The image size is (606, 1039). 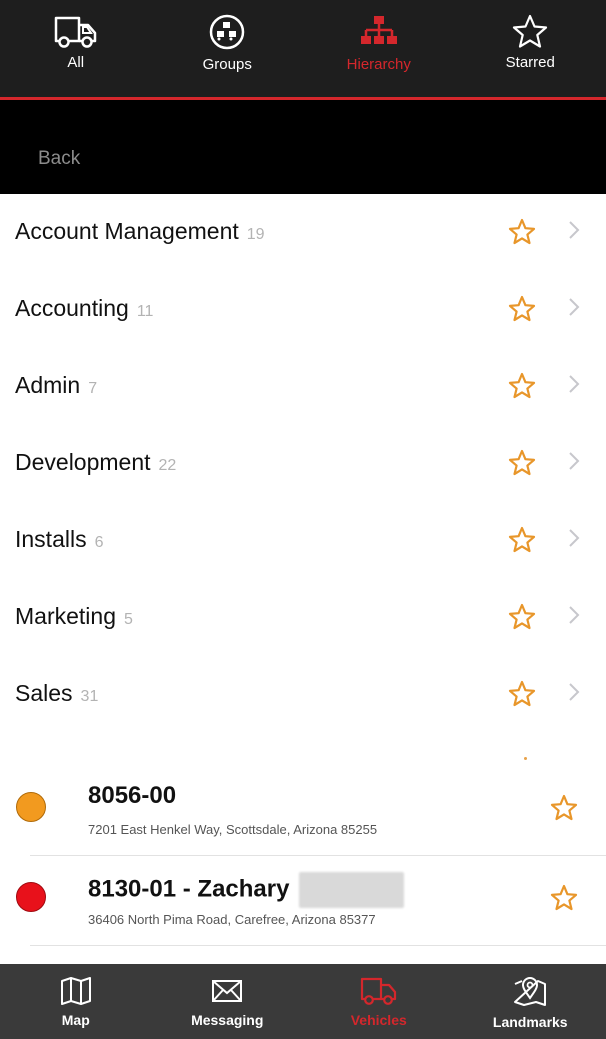 I want to click on group-name: Installs 6, so click(x=59, y=539).